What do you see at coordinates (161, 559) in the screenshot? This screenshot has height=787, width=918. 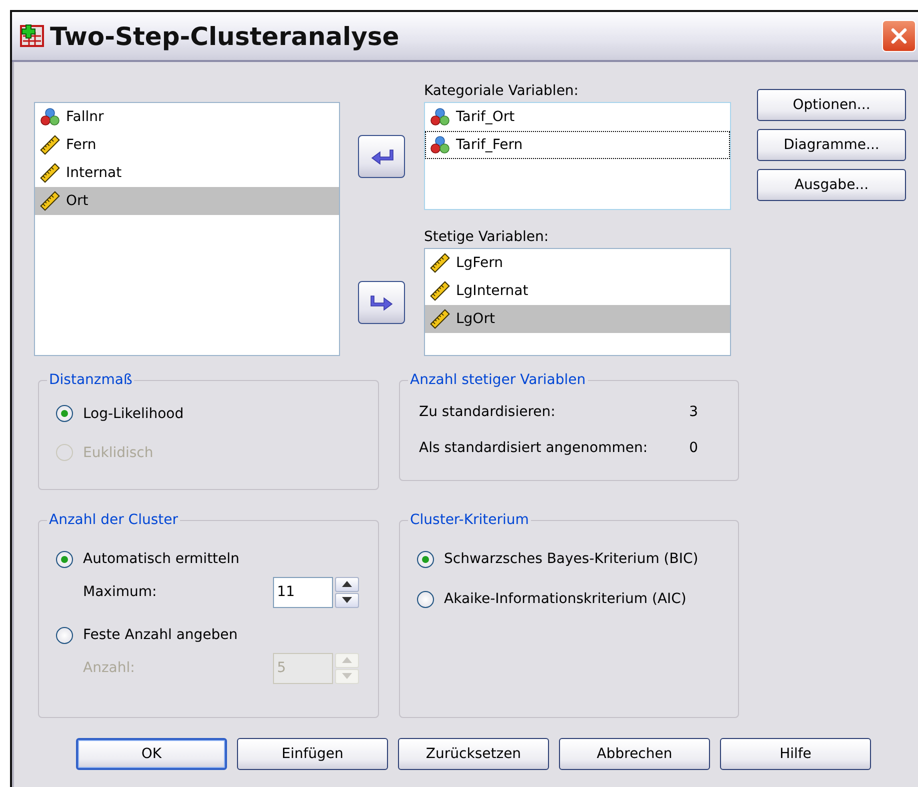 I see `radio-label: Automatisch ermitteln` at bounding box center [161, 559].